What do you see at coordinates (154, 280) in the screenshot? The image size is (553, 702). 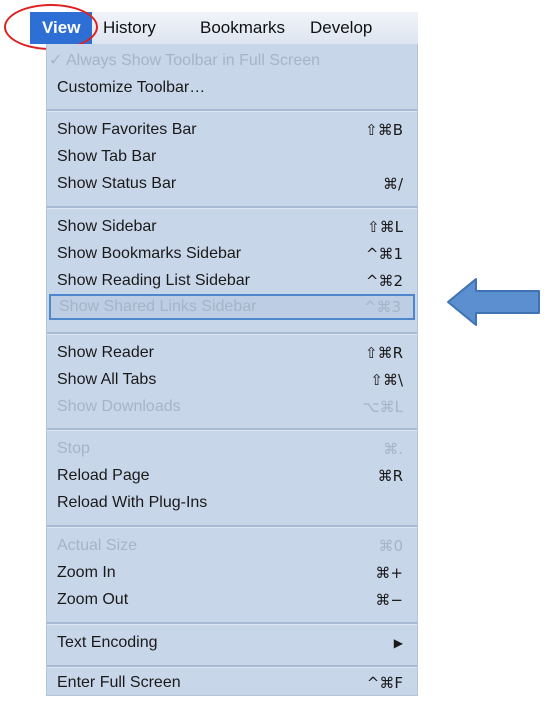 I see `menu-item-label: Show Reading List Sidebar` at bounding box center [154, 280].